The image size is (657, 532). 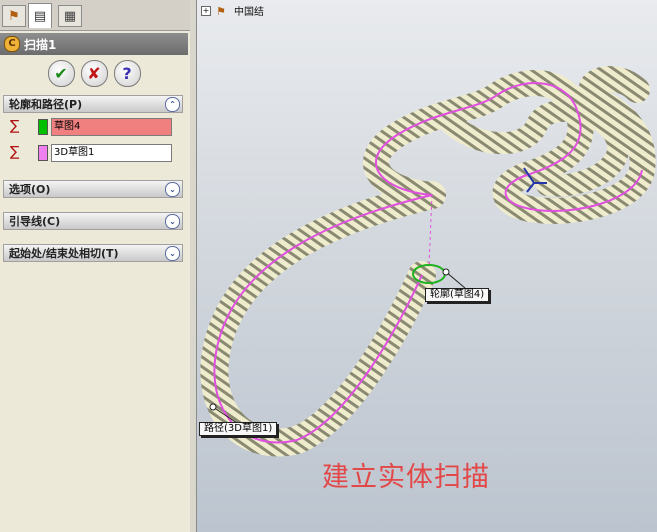 I want to click on help-button: ?, so click(x=127, y=73).